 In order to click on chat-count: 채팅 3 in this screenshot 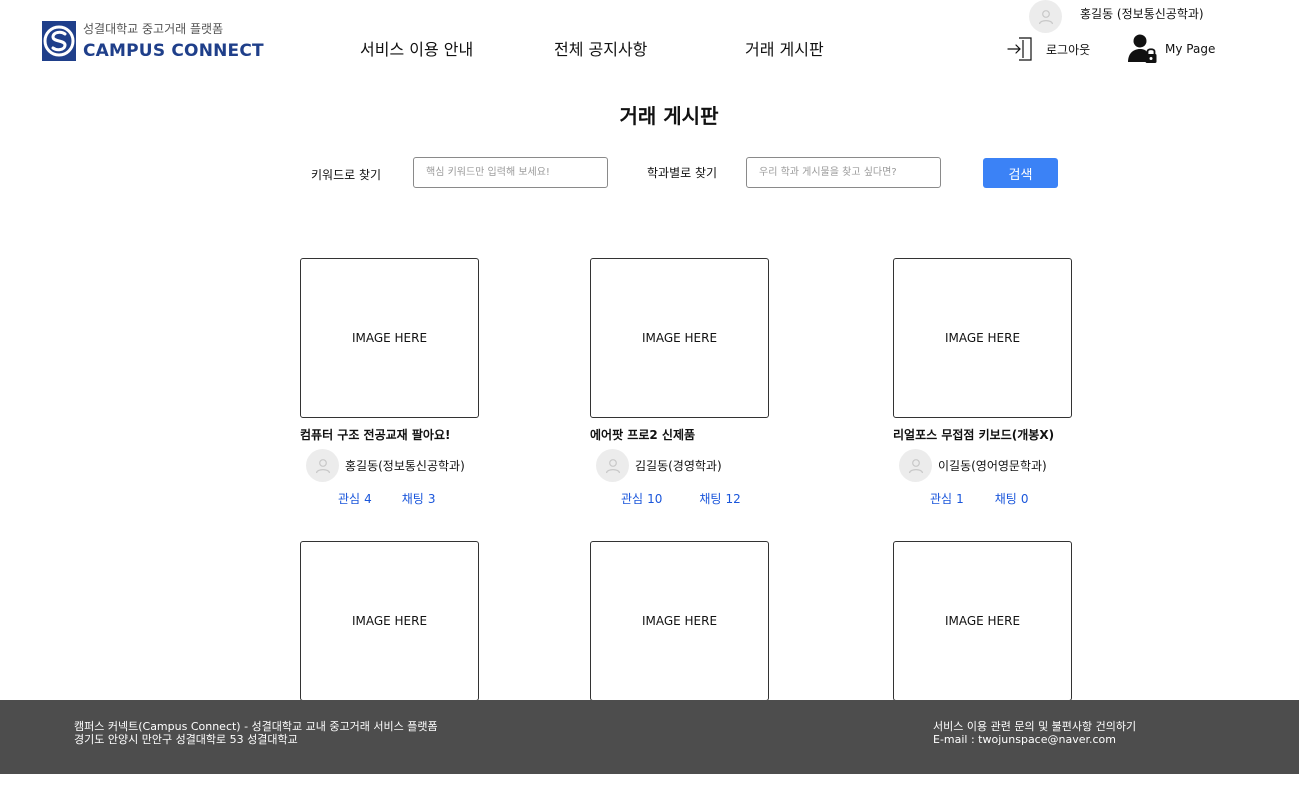, I will do `click(419, 498)`.